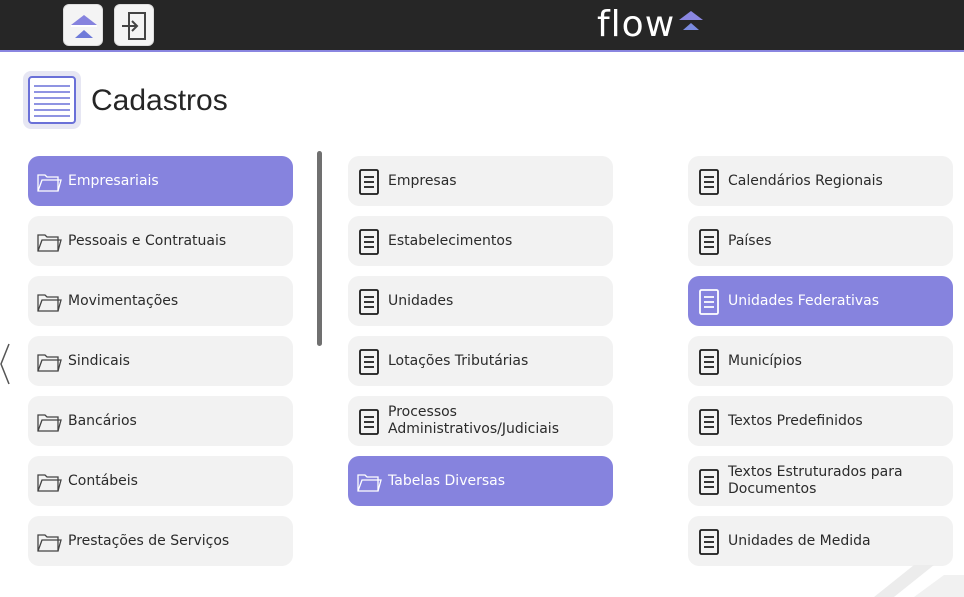  Describe the element at coordinates (750, 240) in the screenshot. I see `tile-label: Países` at that location.